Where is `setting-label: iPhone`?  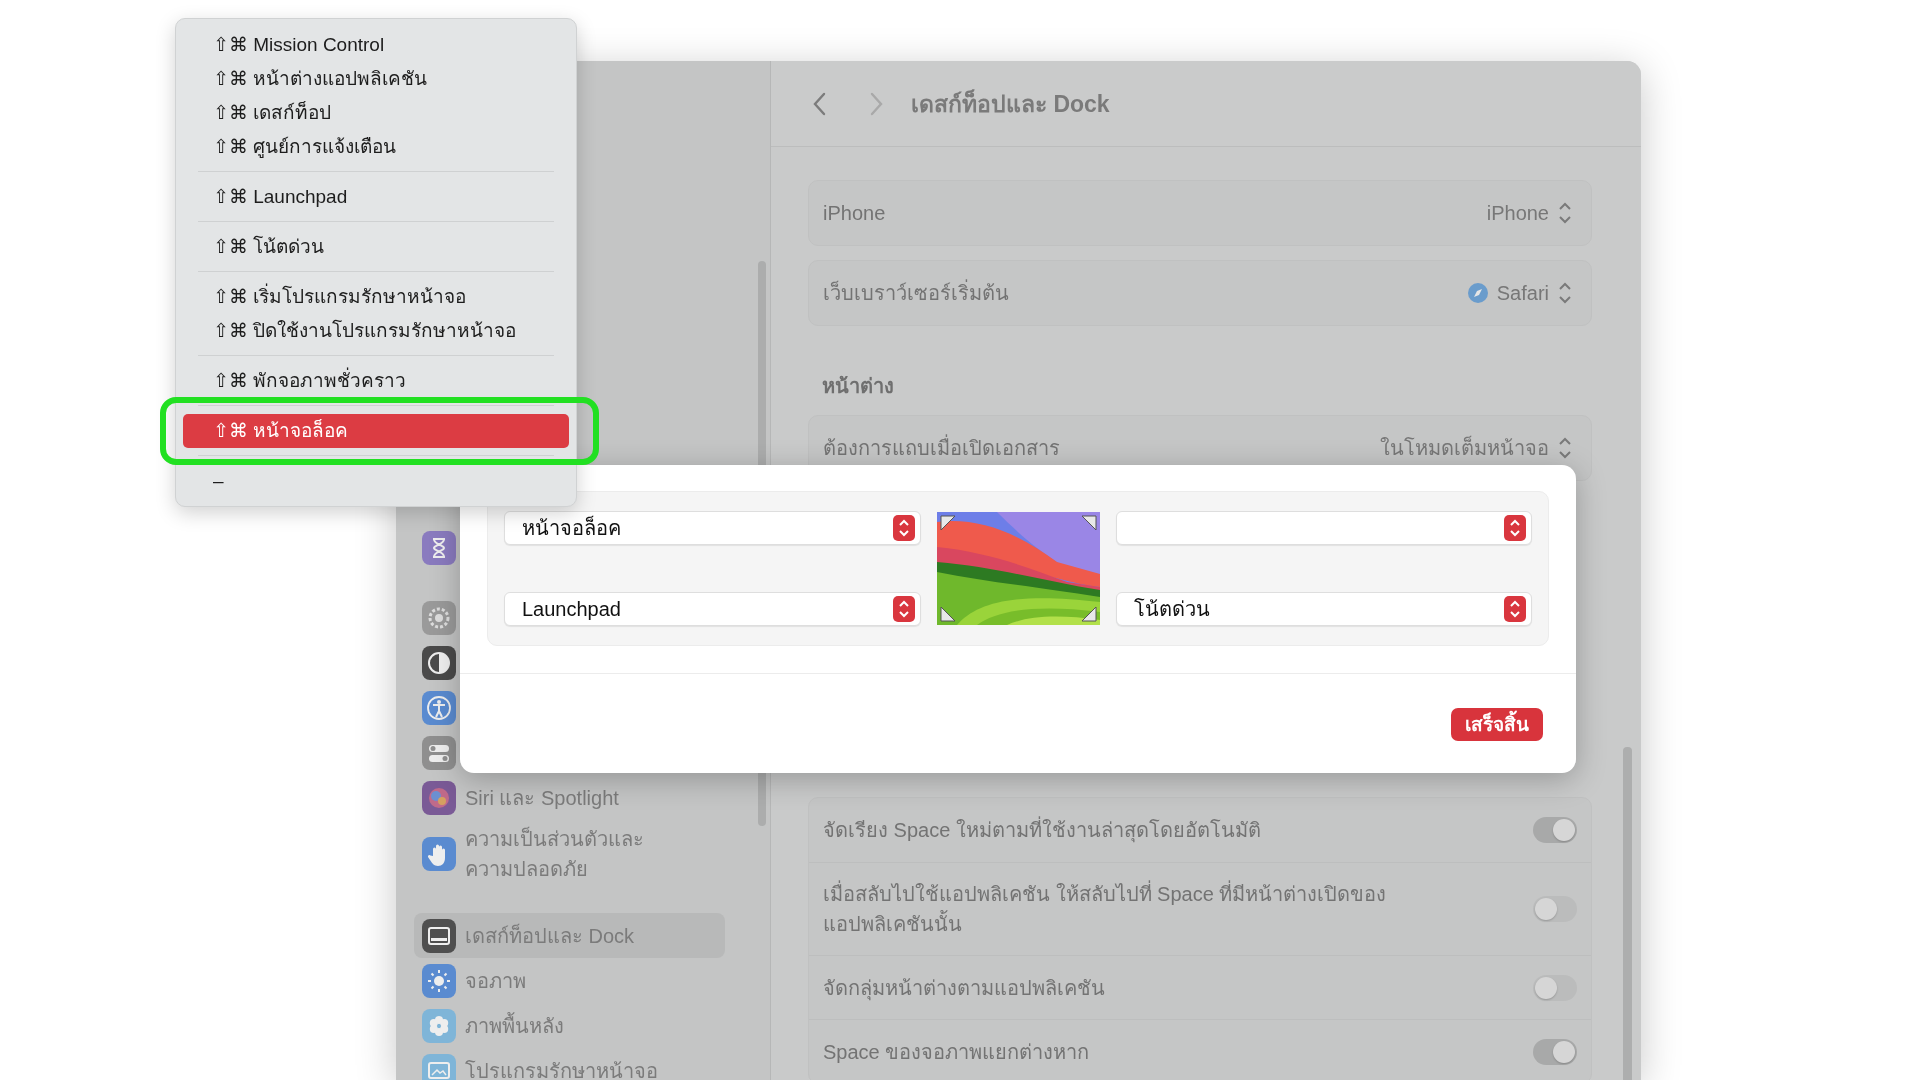
setting-label: iPhone is located at coordinates (854, 213).